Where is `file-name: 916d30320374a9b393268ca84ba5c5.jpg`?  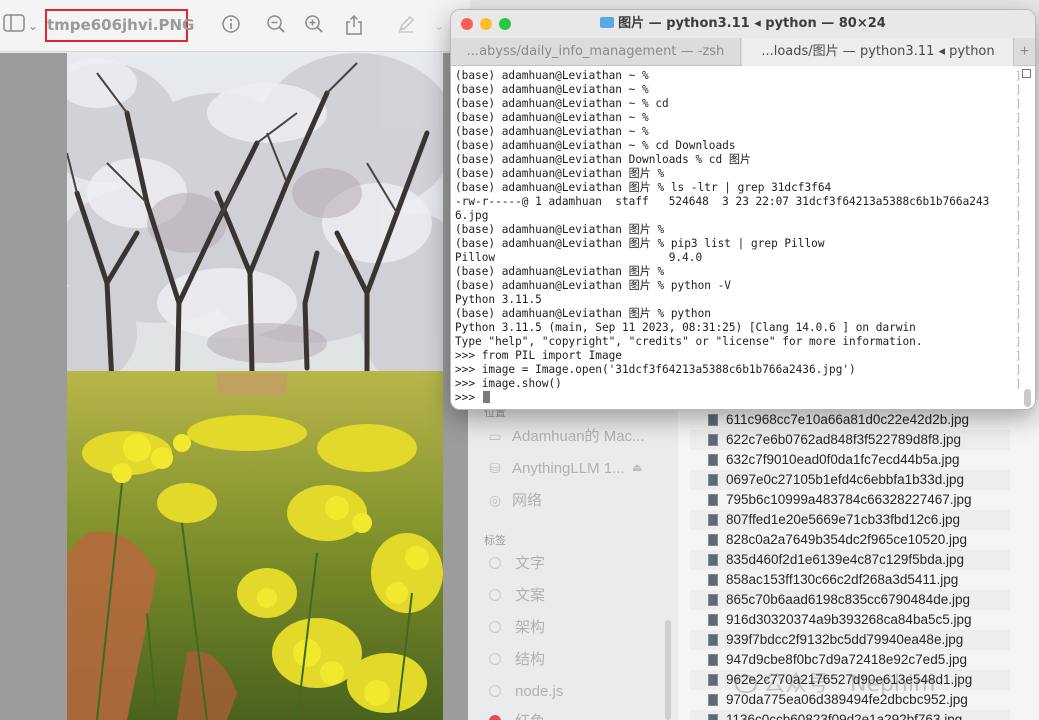 file-name: 916d30320374a9b393268ca84ba5c5.jpg is located at coordinates (849, 619).